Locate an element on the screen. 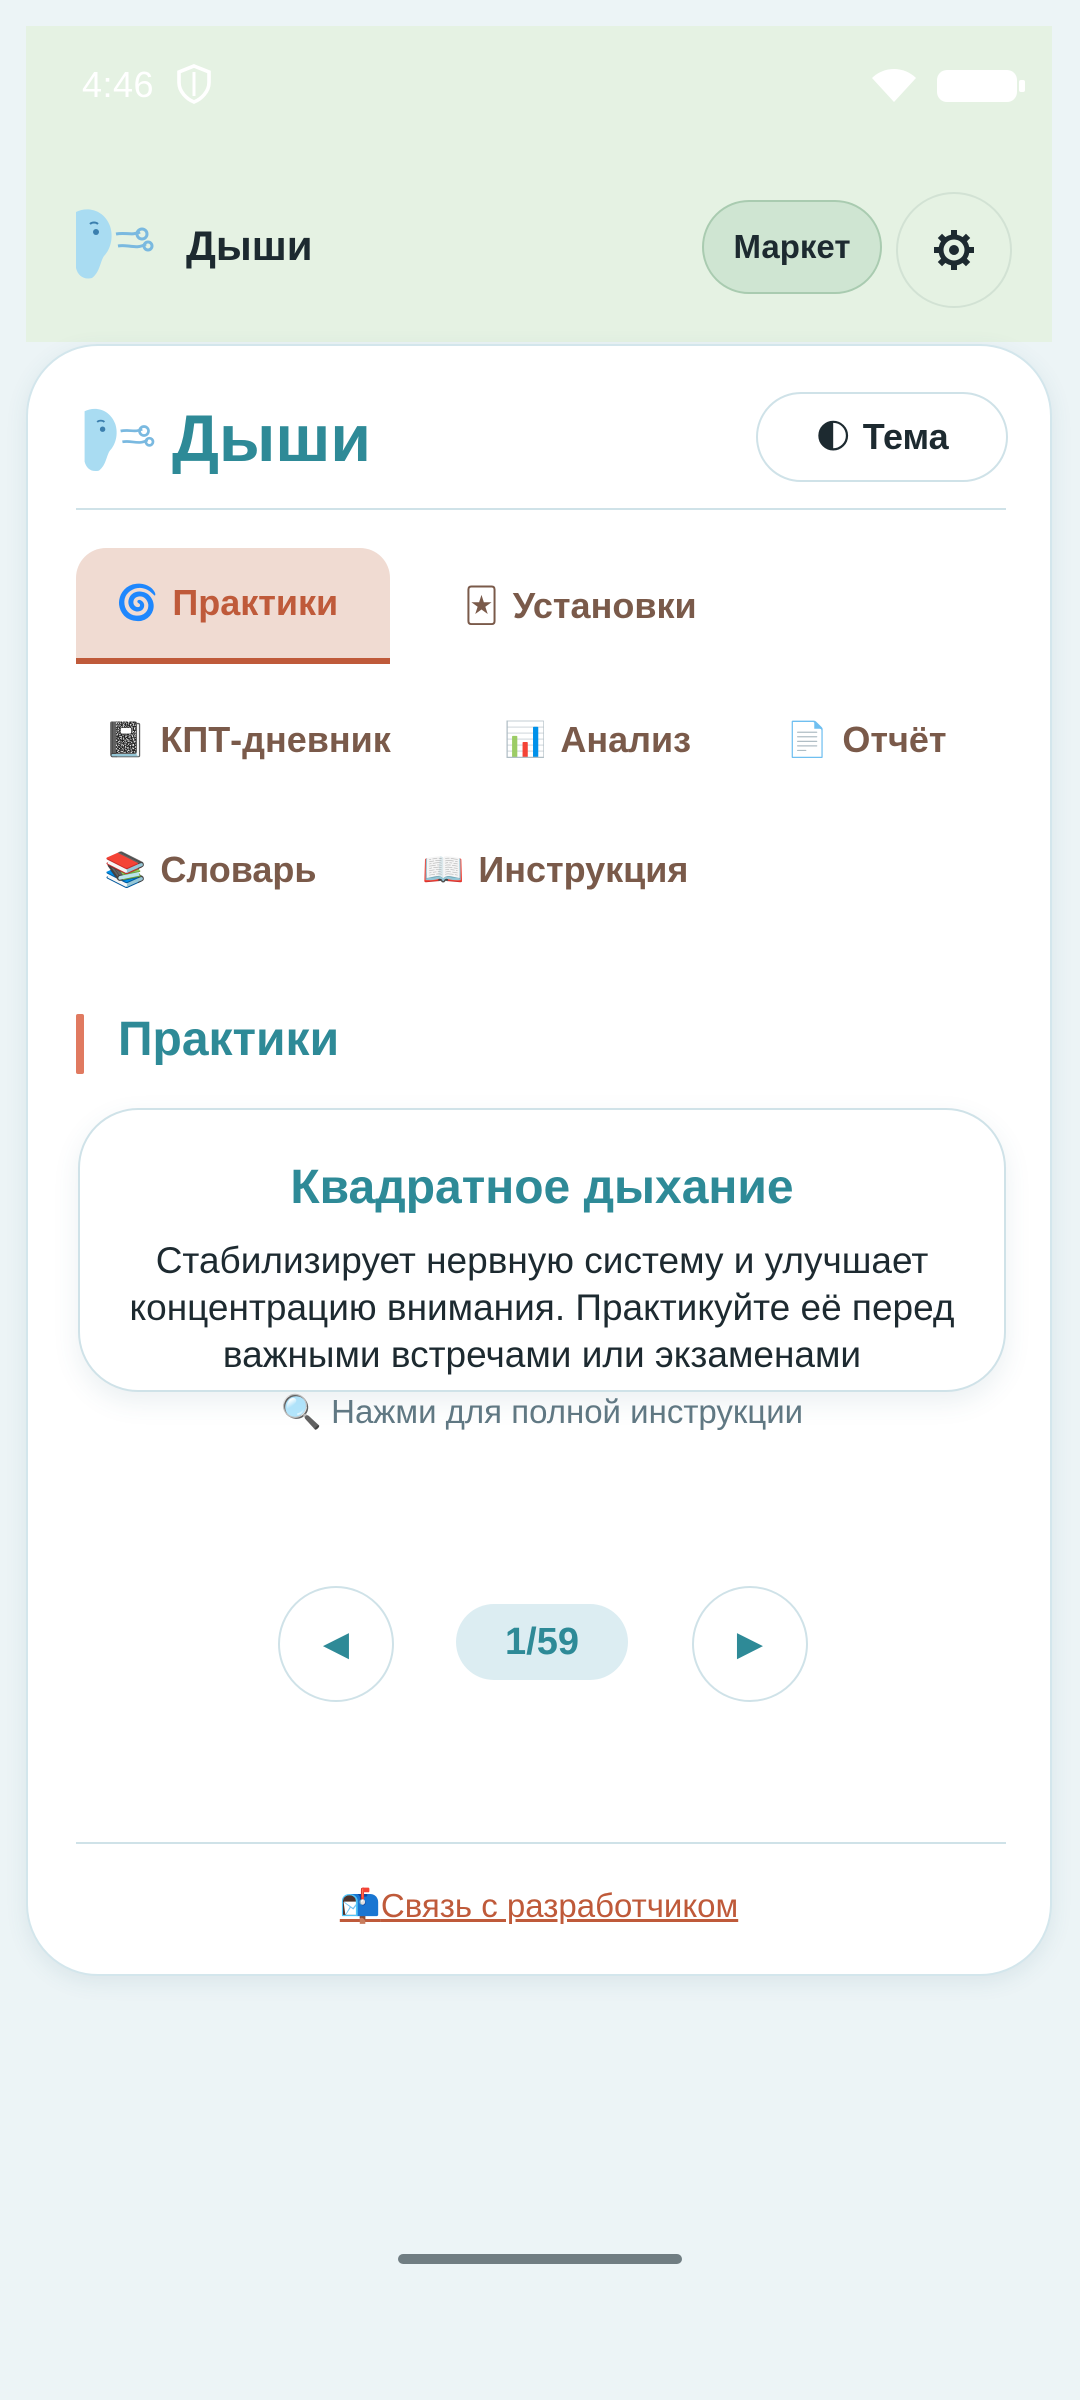 The image size is (1080, 2400). practice-title: Квадратное дыхание is located at coordinates (542, 1187).